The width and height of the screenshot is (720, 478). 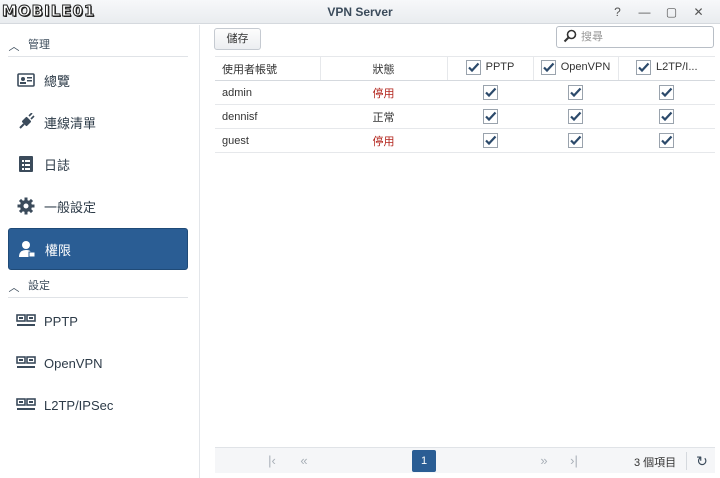 What do you see at coordinates (644, 12) in the screenshot?
I see `minimize-button: —` at bounding box center [644, 12].